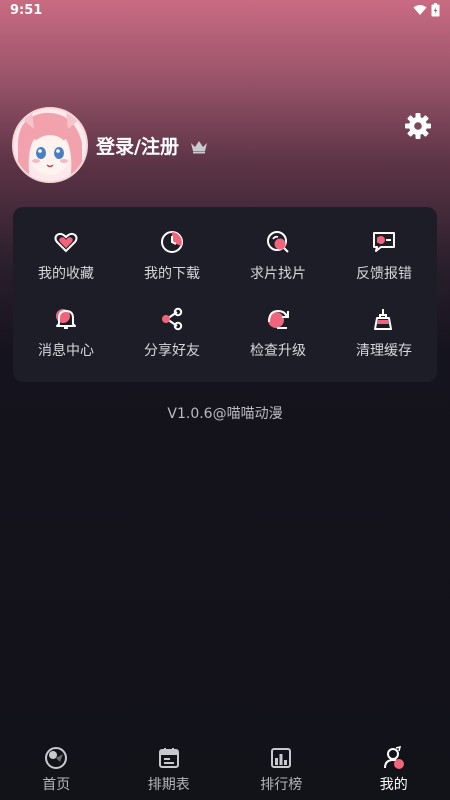 Image resolution: width=450 pixels, height=800 pixels. I want to click on version-text: V1.0.6@喵喵动漫, so click(225, 414).